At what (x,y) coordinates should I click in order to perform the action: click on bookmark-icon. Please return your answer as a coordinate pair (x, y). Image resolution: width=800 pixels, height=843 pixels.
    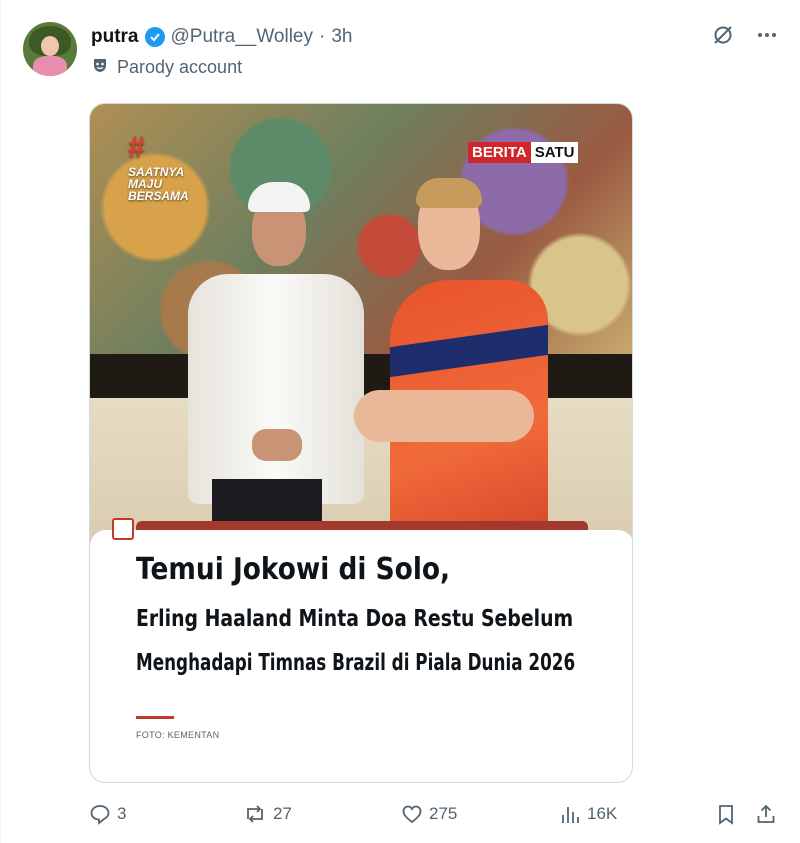
    Looking at the image, I should click on (726, 814).